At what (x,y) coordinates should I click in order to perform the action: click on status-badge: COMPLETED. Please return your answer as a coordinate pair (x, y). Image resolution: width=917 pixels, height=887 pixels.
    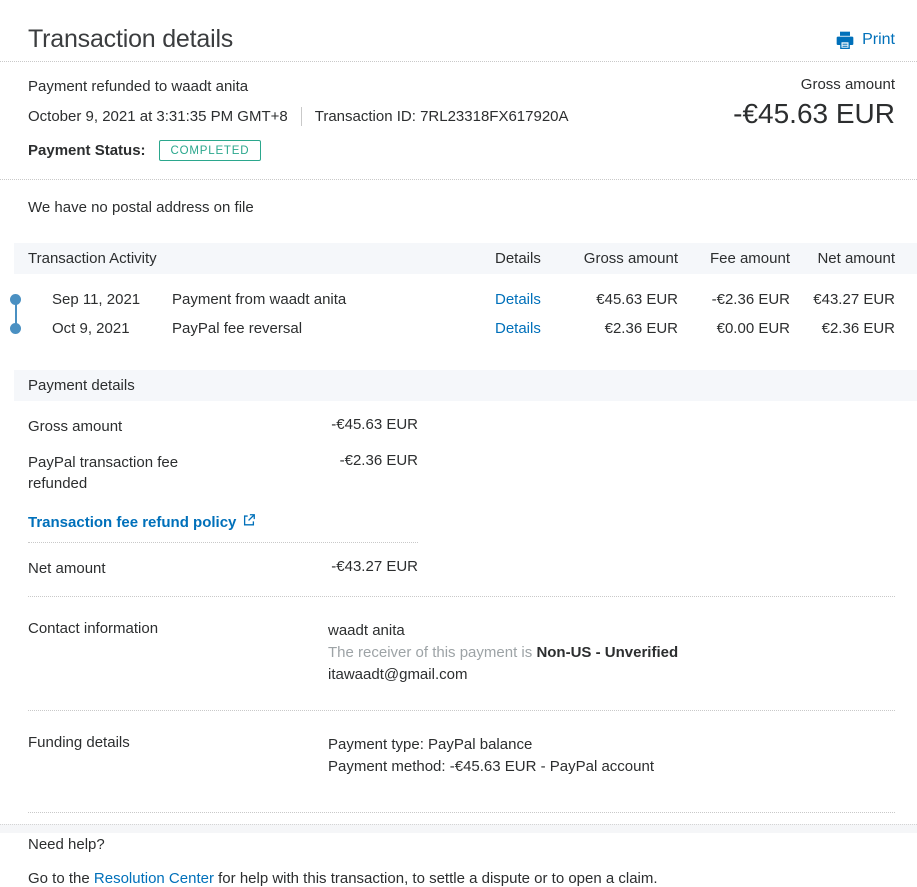
    Looking at the image, I should click on (210, 150).